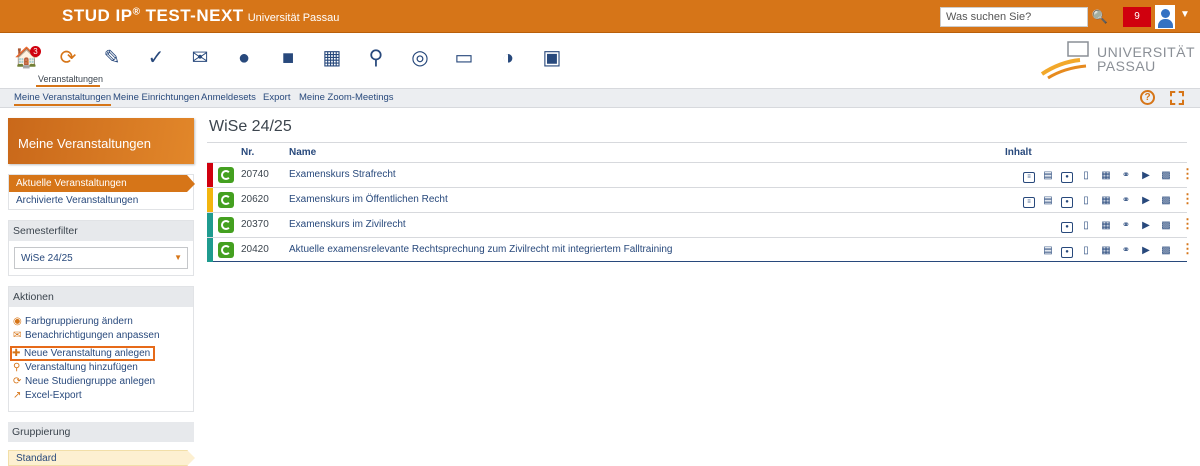 The image size is (1200, 466). I want to click on course-number: 20370, so click(255, 224).